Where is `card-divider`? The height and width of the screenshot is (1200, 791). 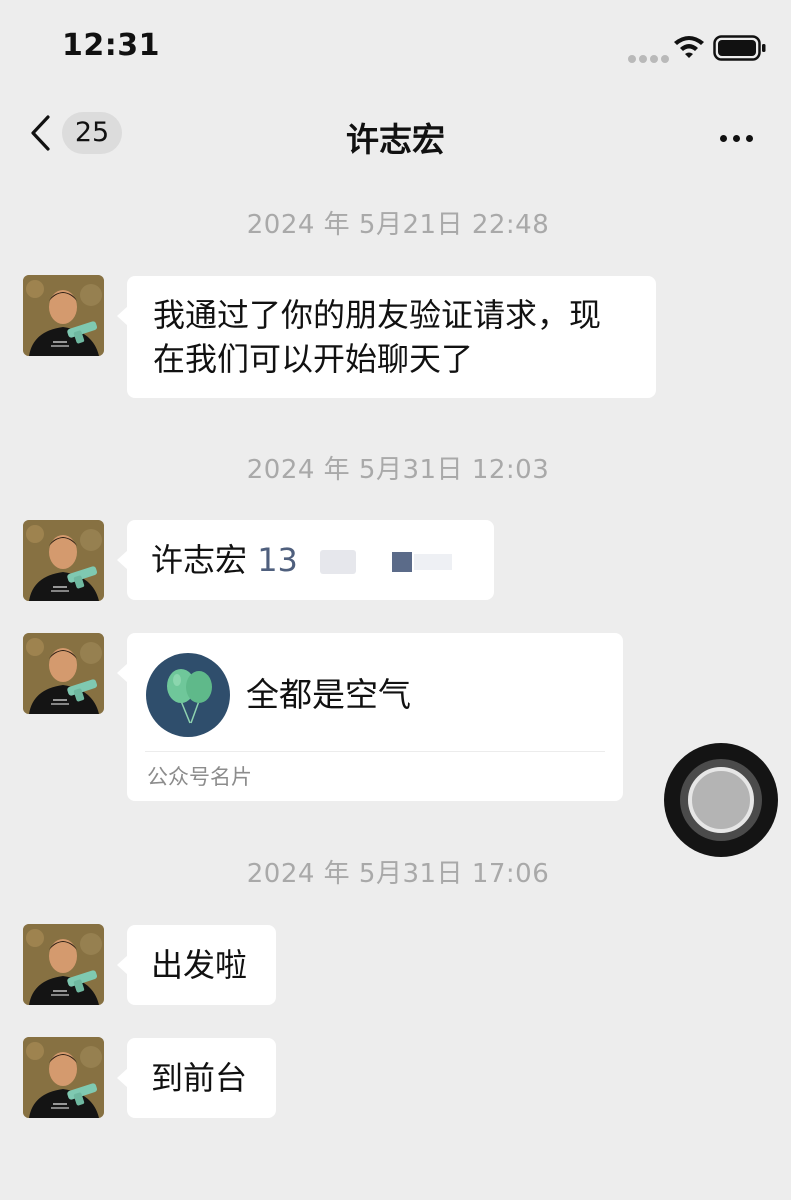
card-divider is located at coordinates (375, 751).